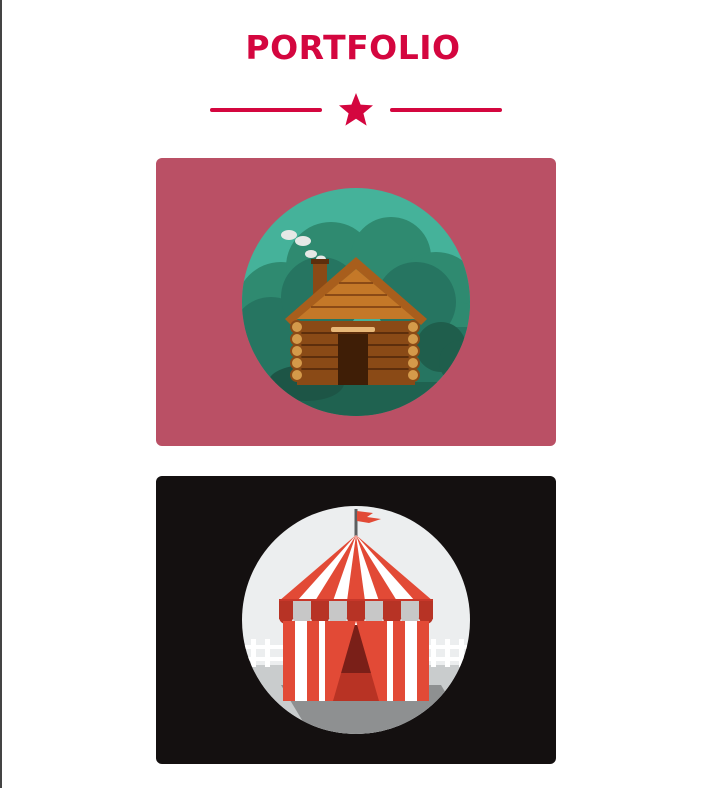  I want to click on divider-line-right, so click(446, 110).